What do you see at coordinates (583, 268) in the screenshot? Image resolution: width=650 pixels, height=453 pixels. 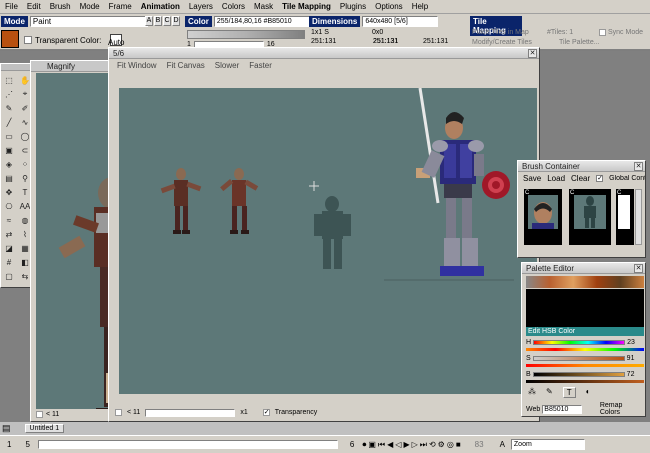 I see `palette-editor-titlebar: Palette Editor ✕` at bounding box center [583, 268].